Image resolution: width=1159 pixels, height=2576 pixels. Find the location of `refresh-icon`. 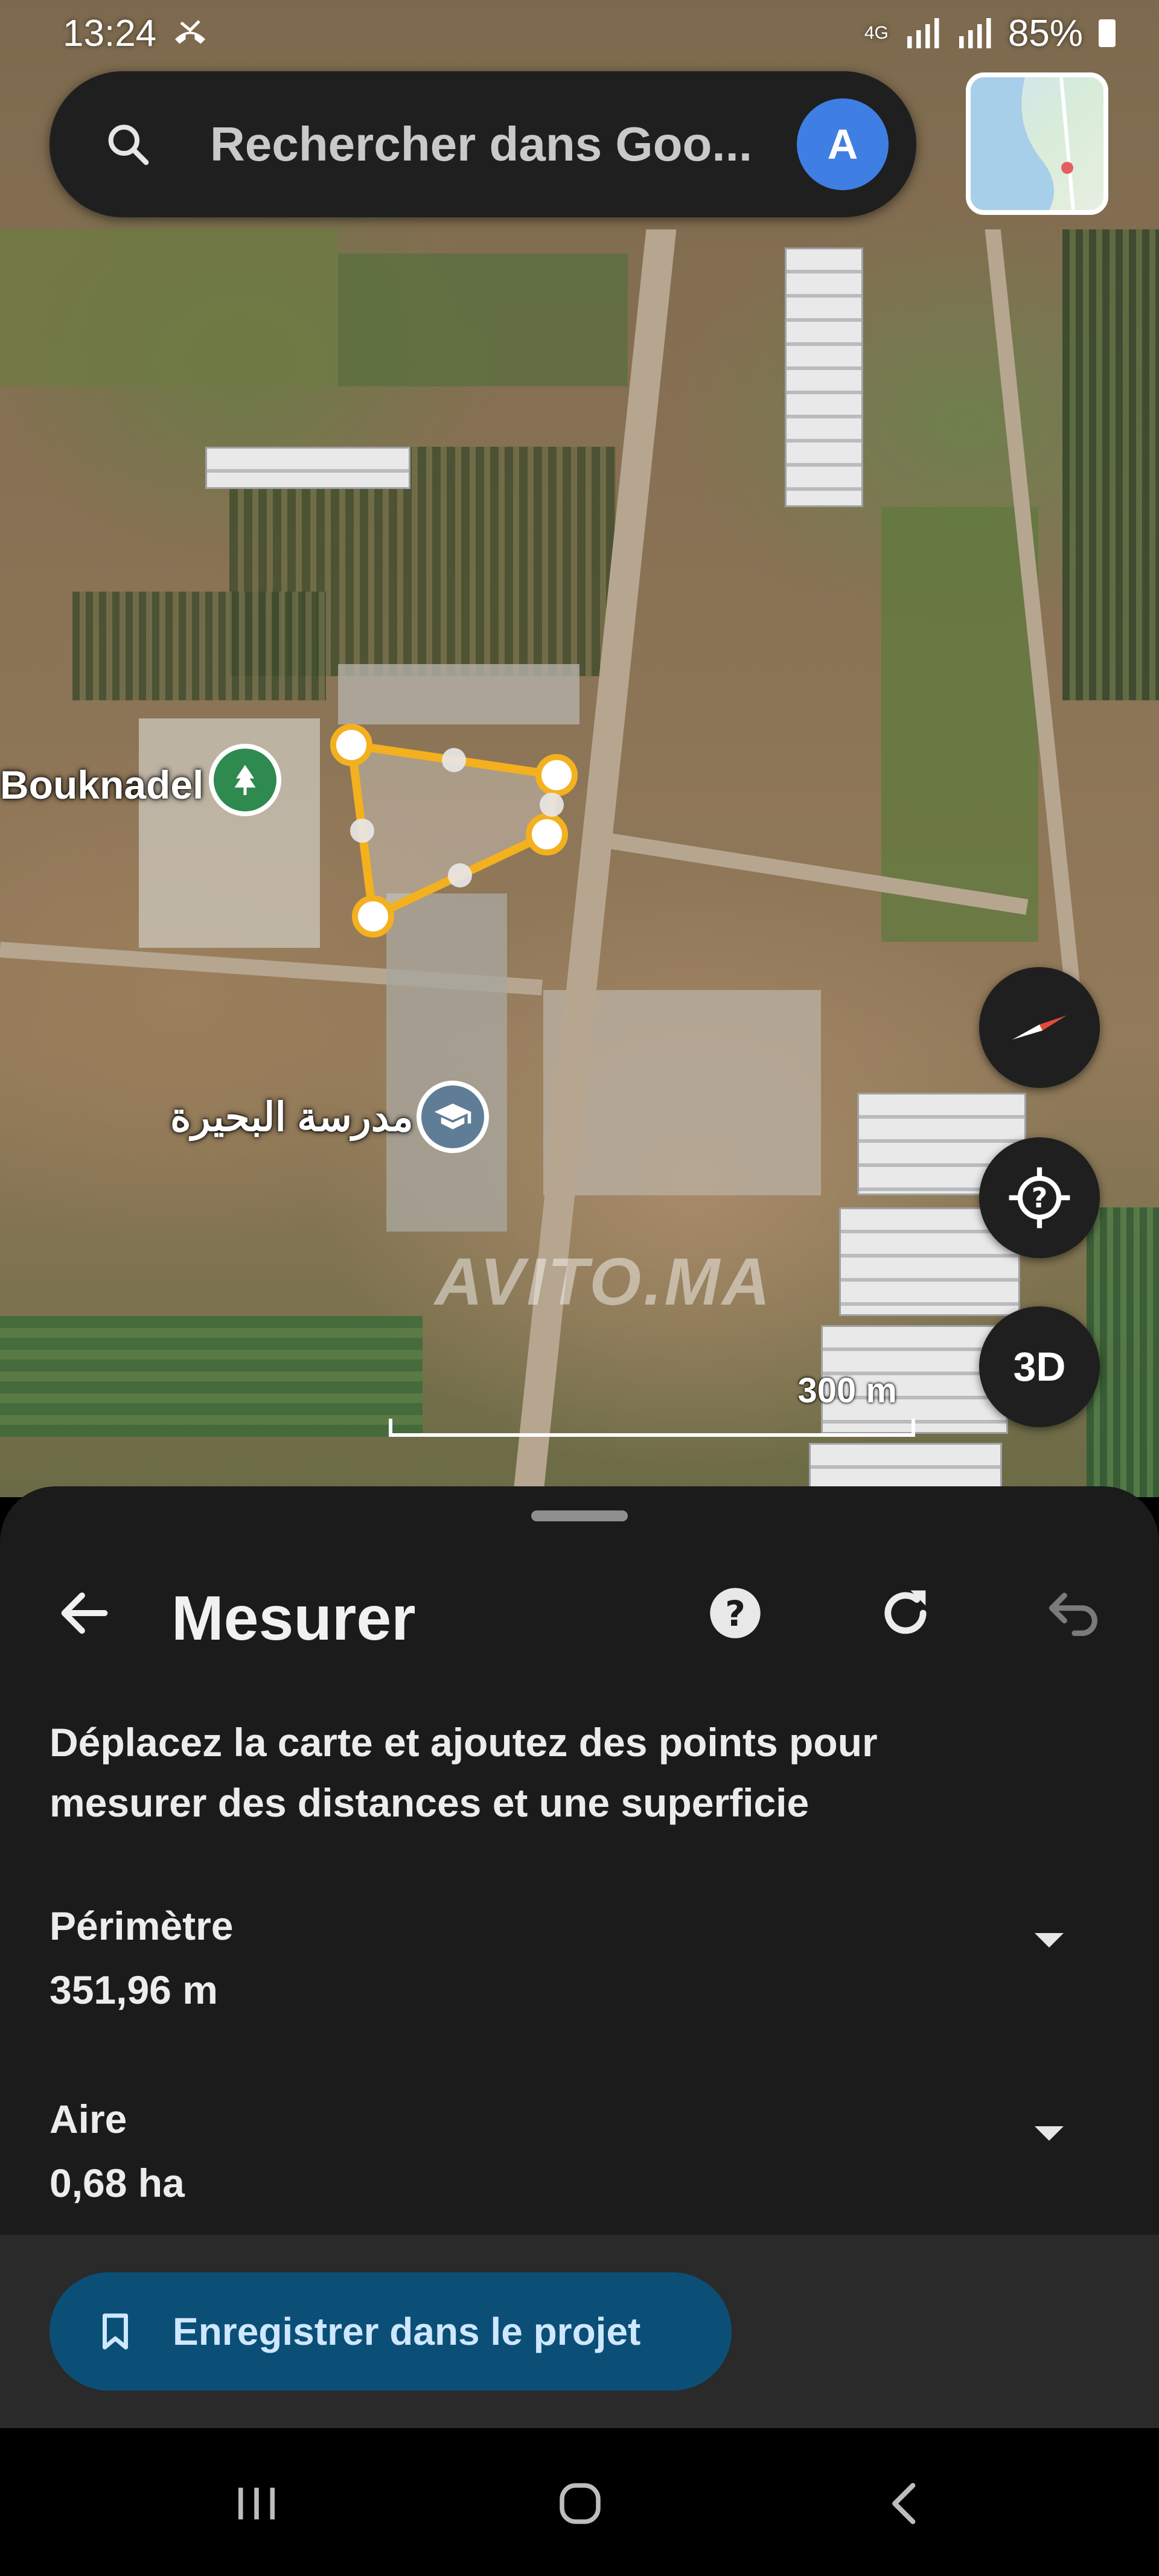

refresh-icon is located at coordinates (905, 1612).